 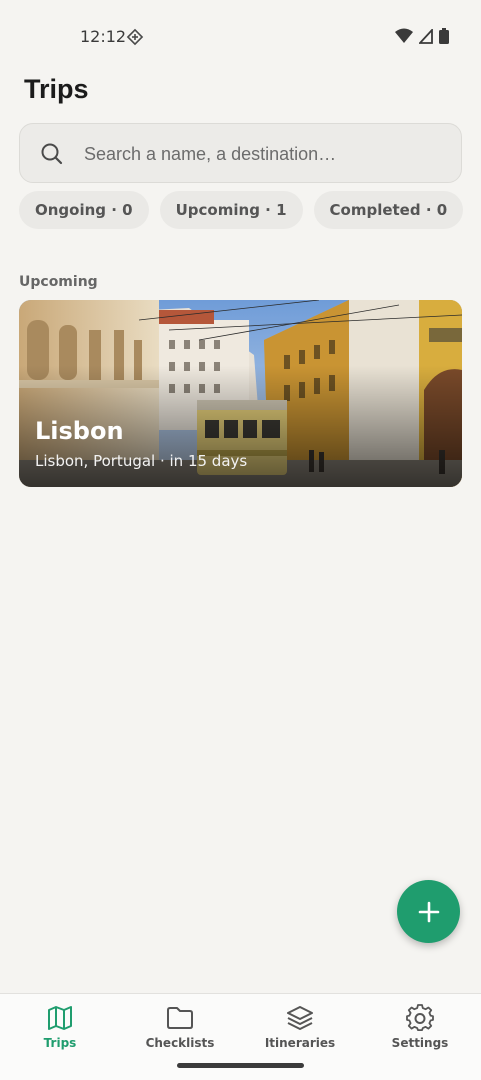 What do you see at coordinates (56, 89) in the screenshot?
I see `page-title: Trips` at bounding box center [56, 89].